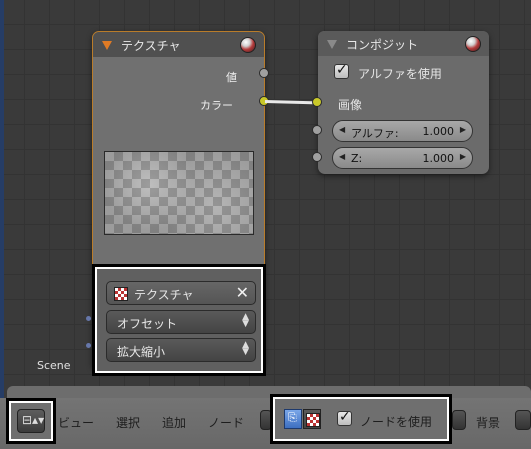 This screenshot has width=531, height=449. Describe the element at coordinates (242, 292) in the screenshot. I see `close-x-icon: ✕` at that location.